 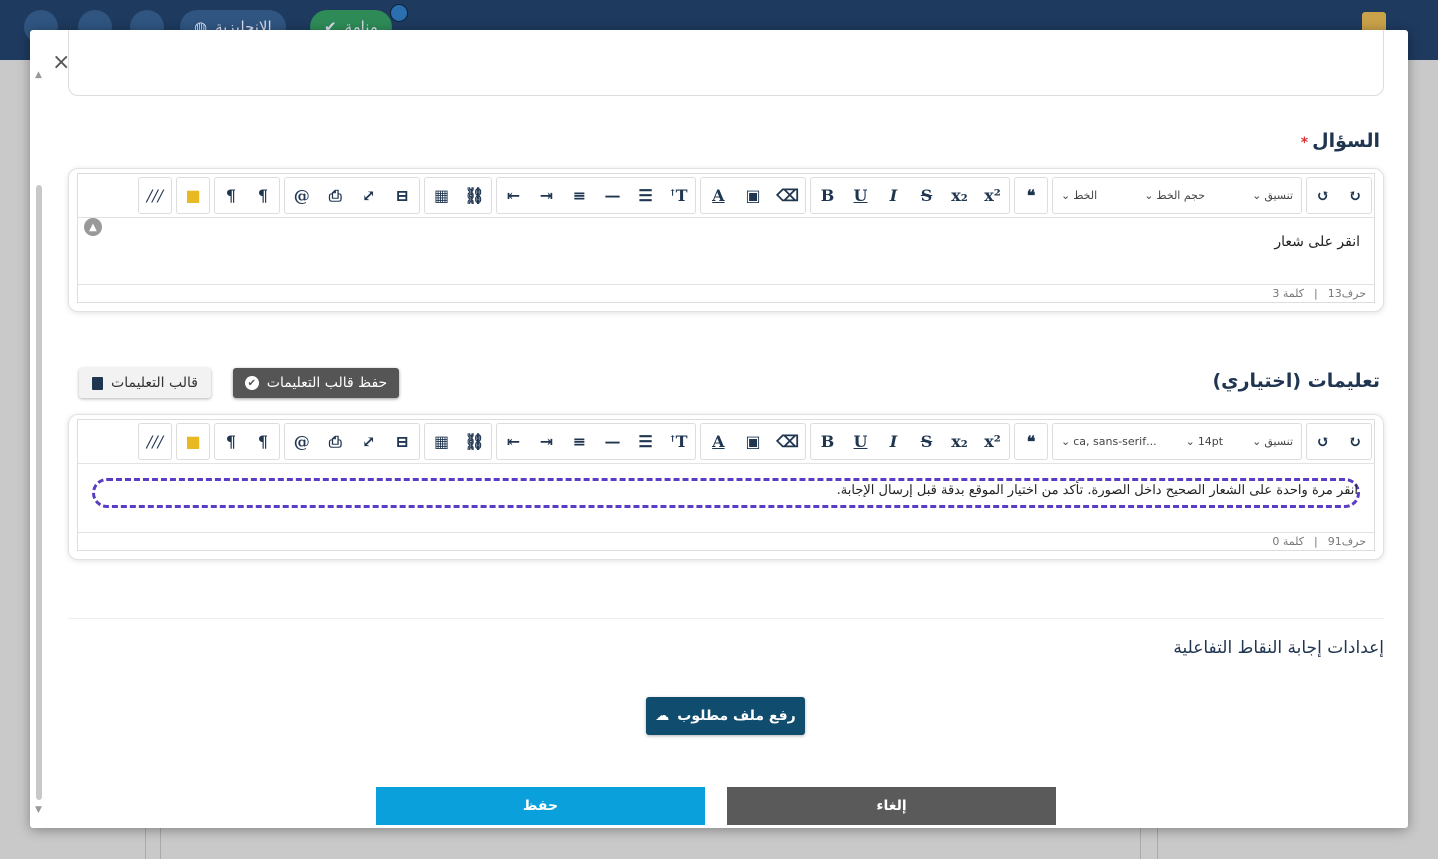 What do you see at coordinates (352, 195) in the screenshot?
I see `view-group: ⊟ ⤢ ⎙ @` at bounding box center [352, 195].